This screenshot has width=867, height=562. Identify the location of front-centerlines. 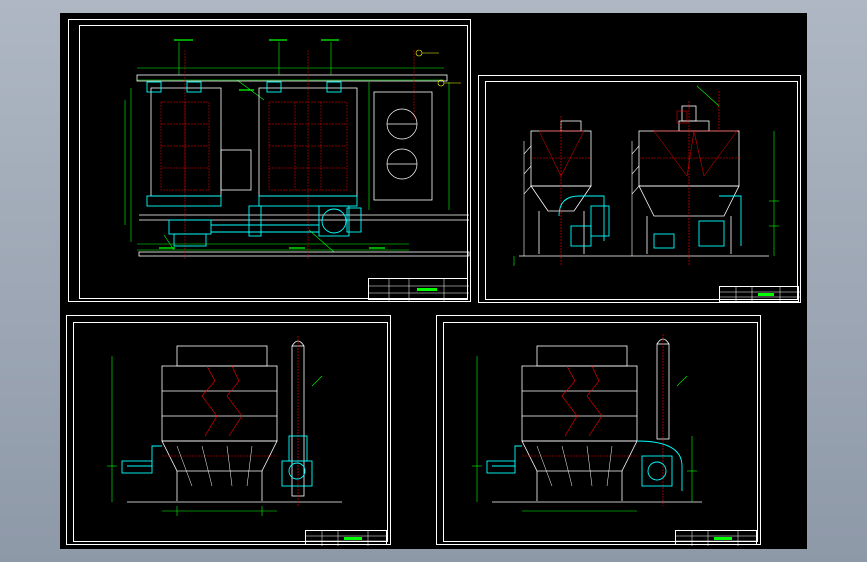
(635, 178).